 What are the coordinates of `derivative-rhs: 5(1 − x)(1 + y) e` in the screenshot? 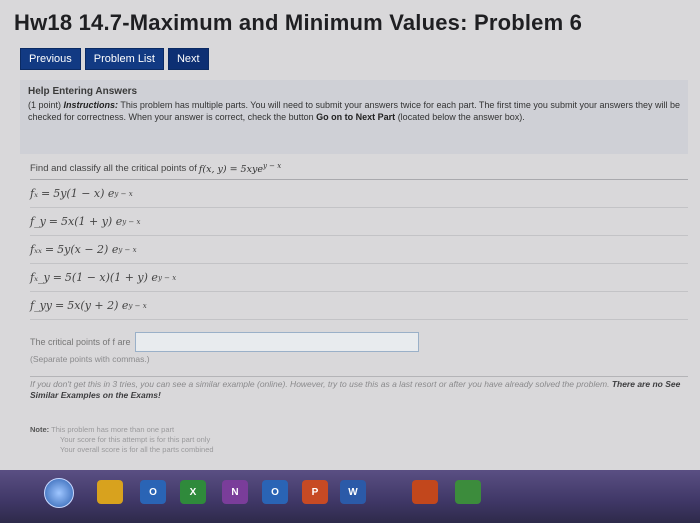 It's located at (111, 278).